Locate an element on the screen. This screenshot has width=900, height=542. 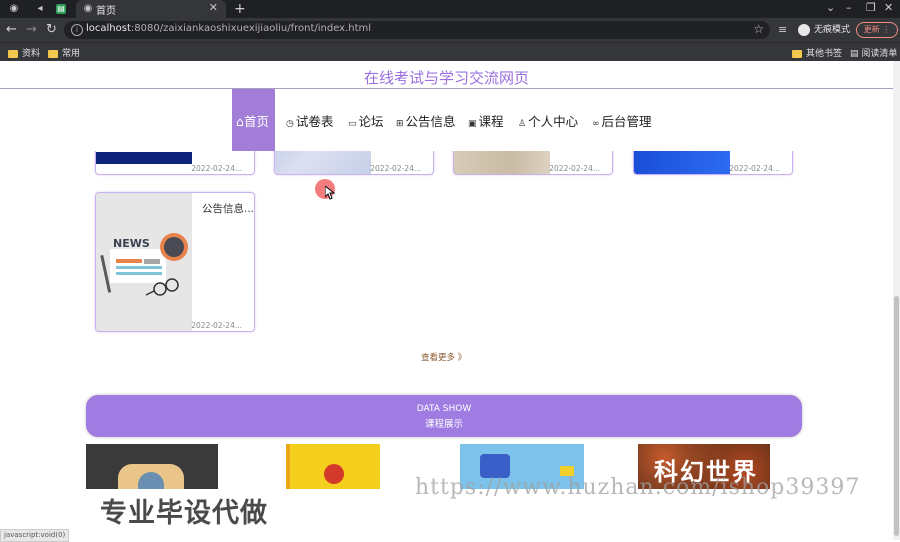
update-button: 更新 ⋮ is located at coordinates (877, 30).